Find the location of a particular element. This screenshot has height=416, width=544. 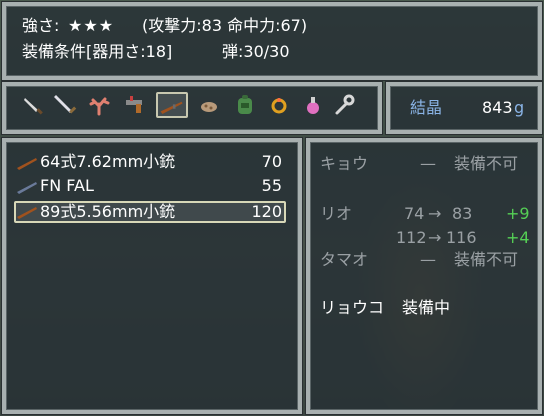

weapon-value: 55 is located at coordinates (271, 185).